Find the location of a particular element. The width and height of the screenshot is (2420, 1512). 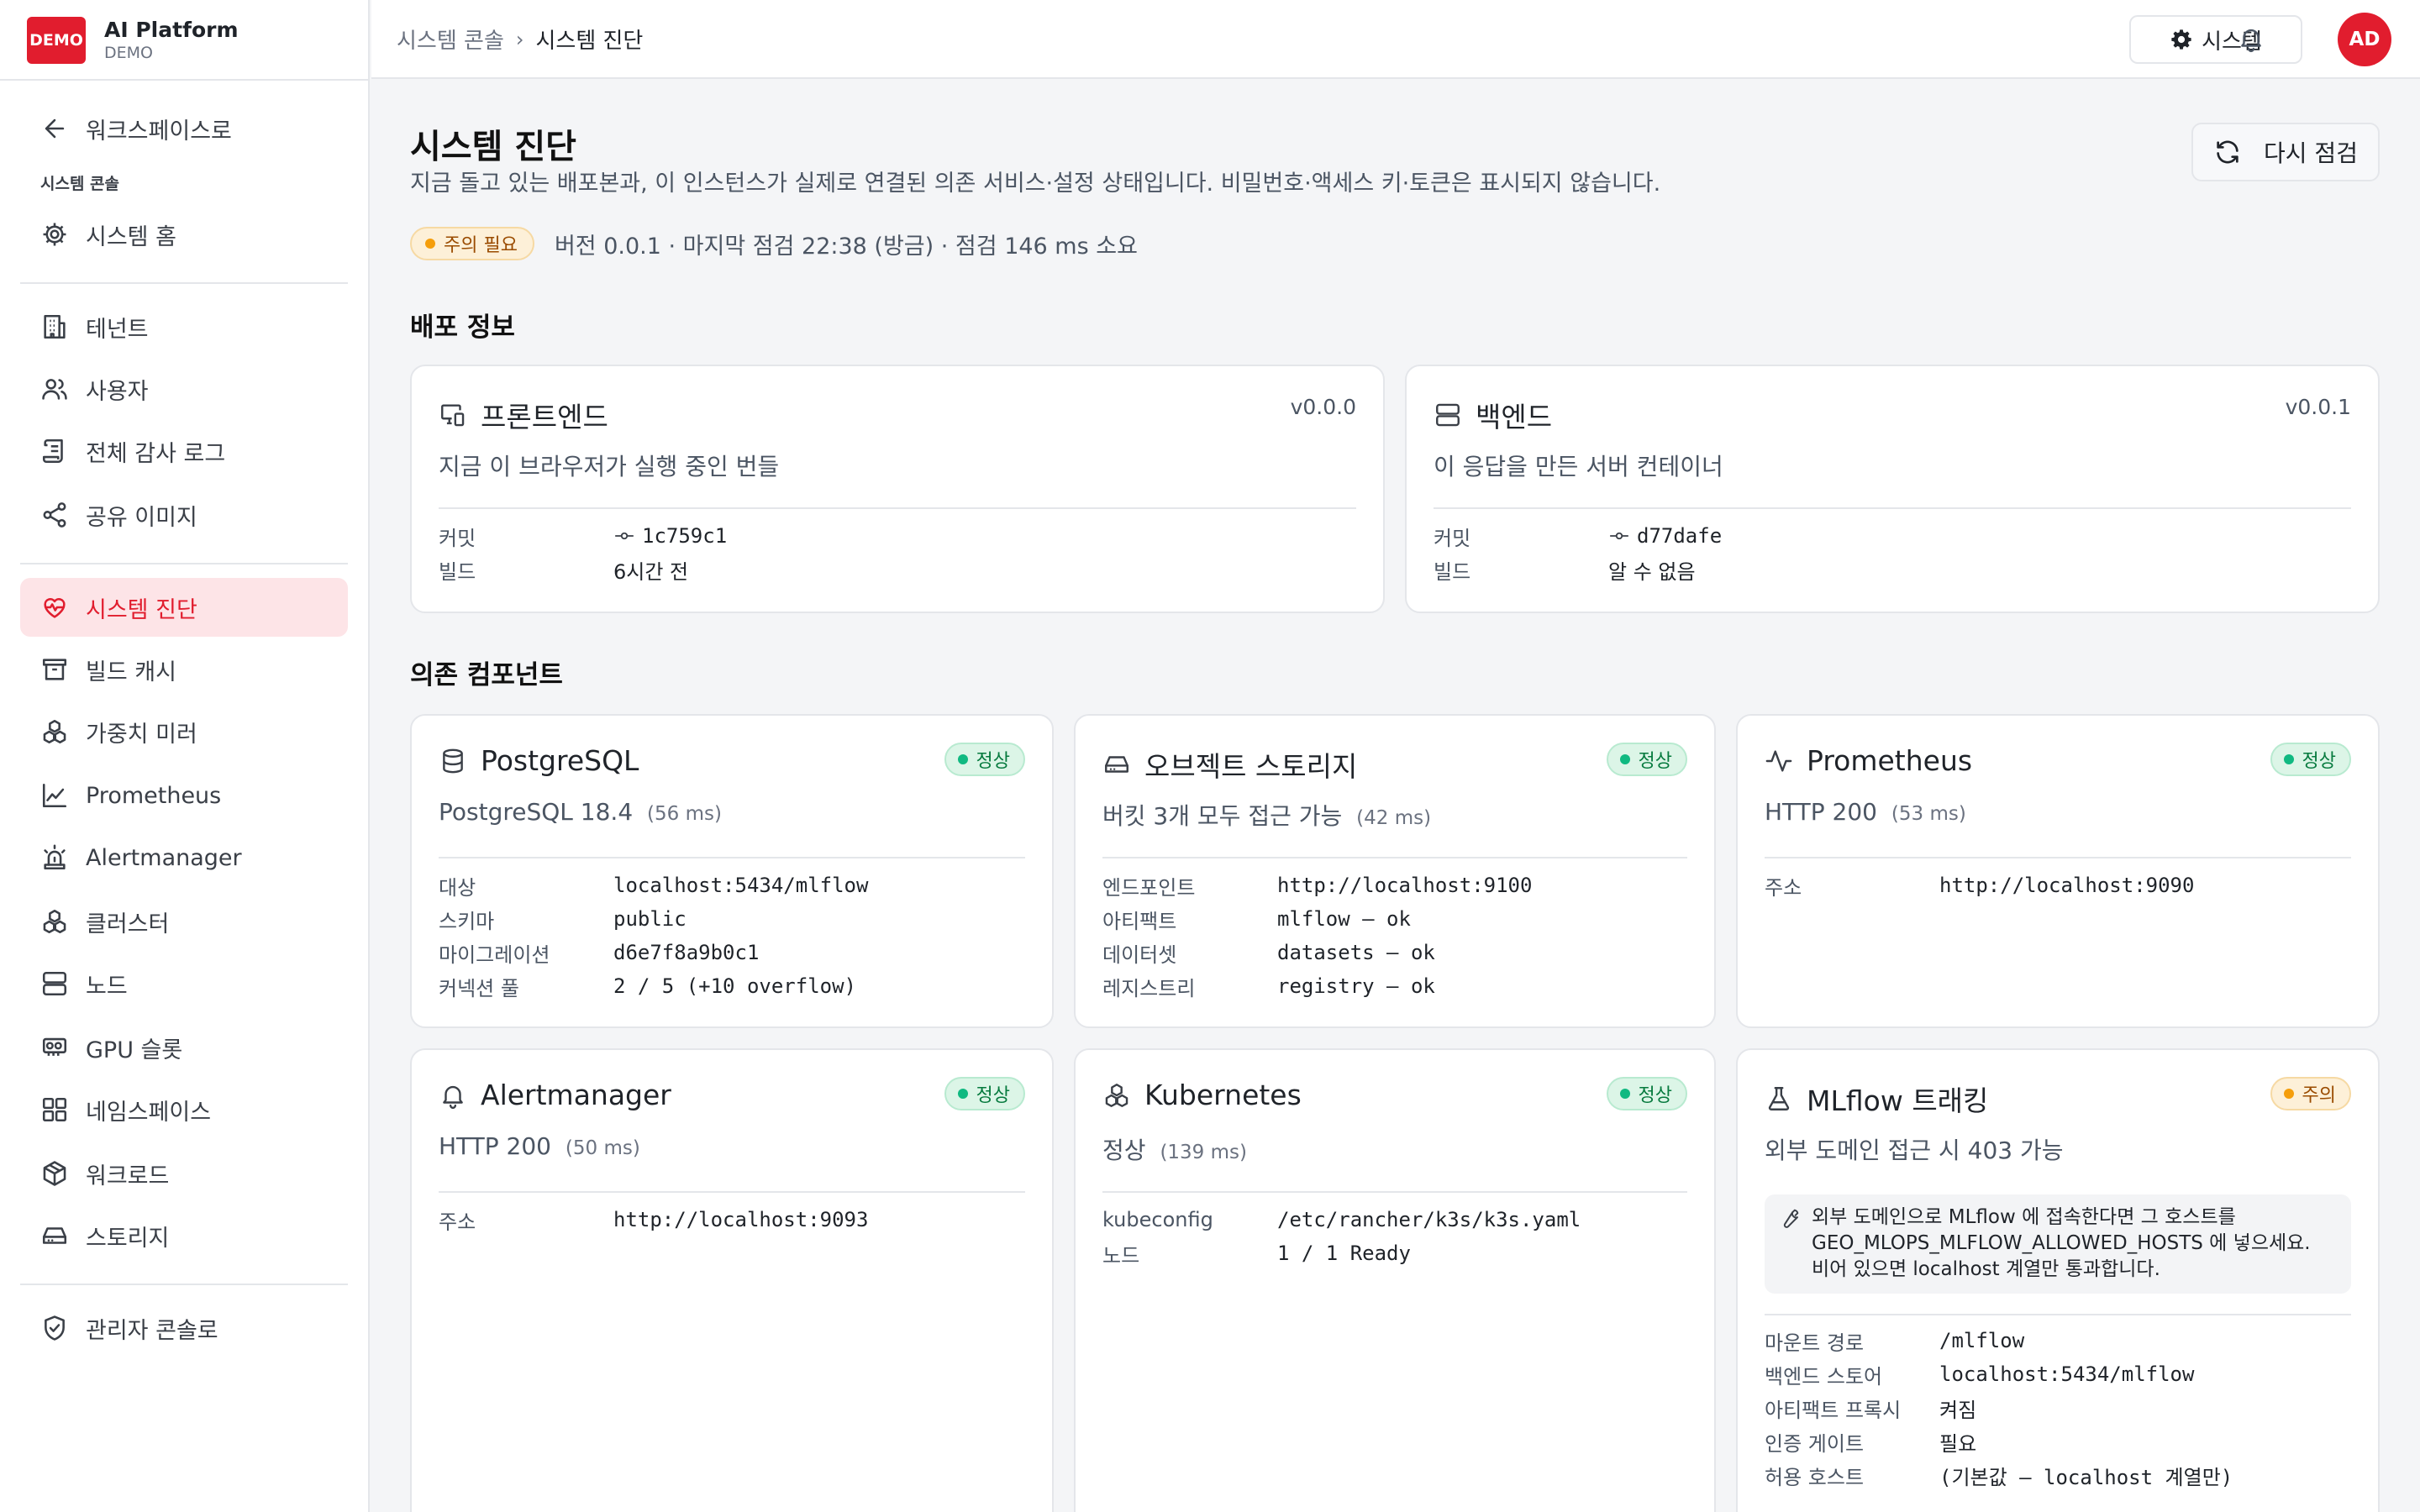

sidebar-item-tenants: 테넌트 is located at coordinates (184, 326).